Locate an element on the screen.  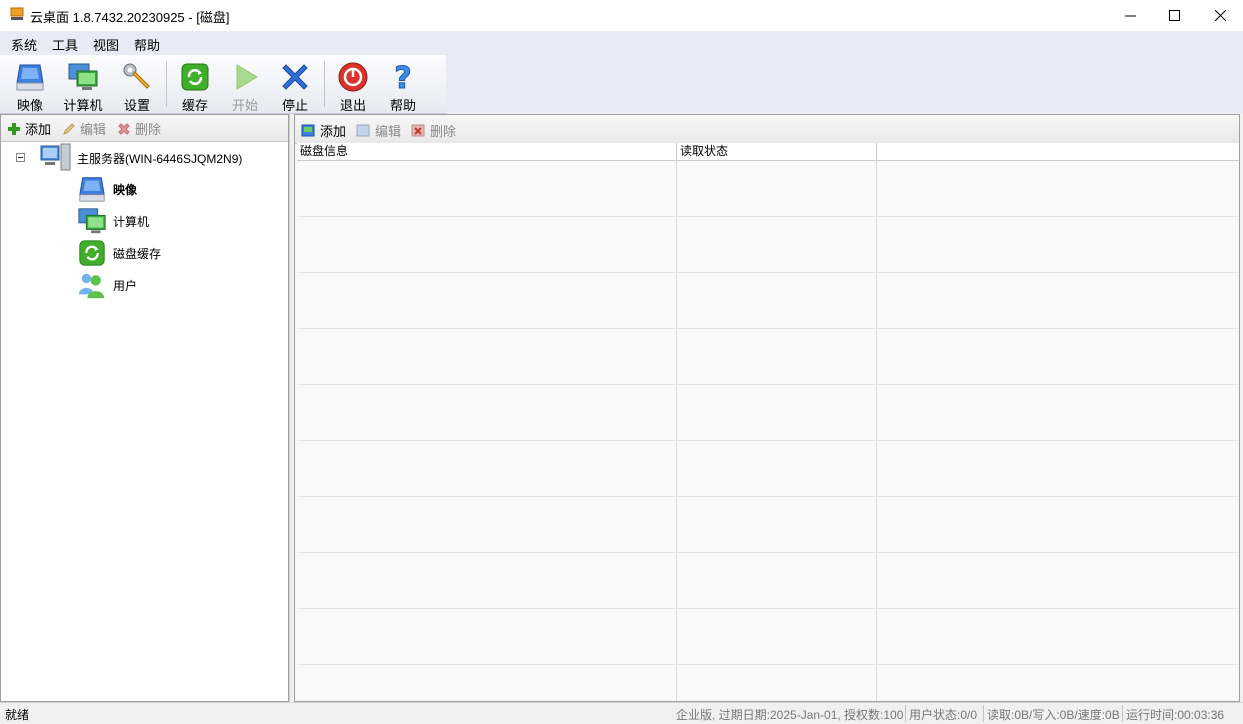
disk-add-button: 添加 is located at coordinates (323, 130).